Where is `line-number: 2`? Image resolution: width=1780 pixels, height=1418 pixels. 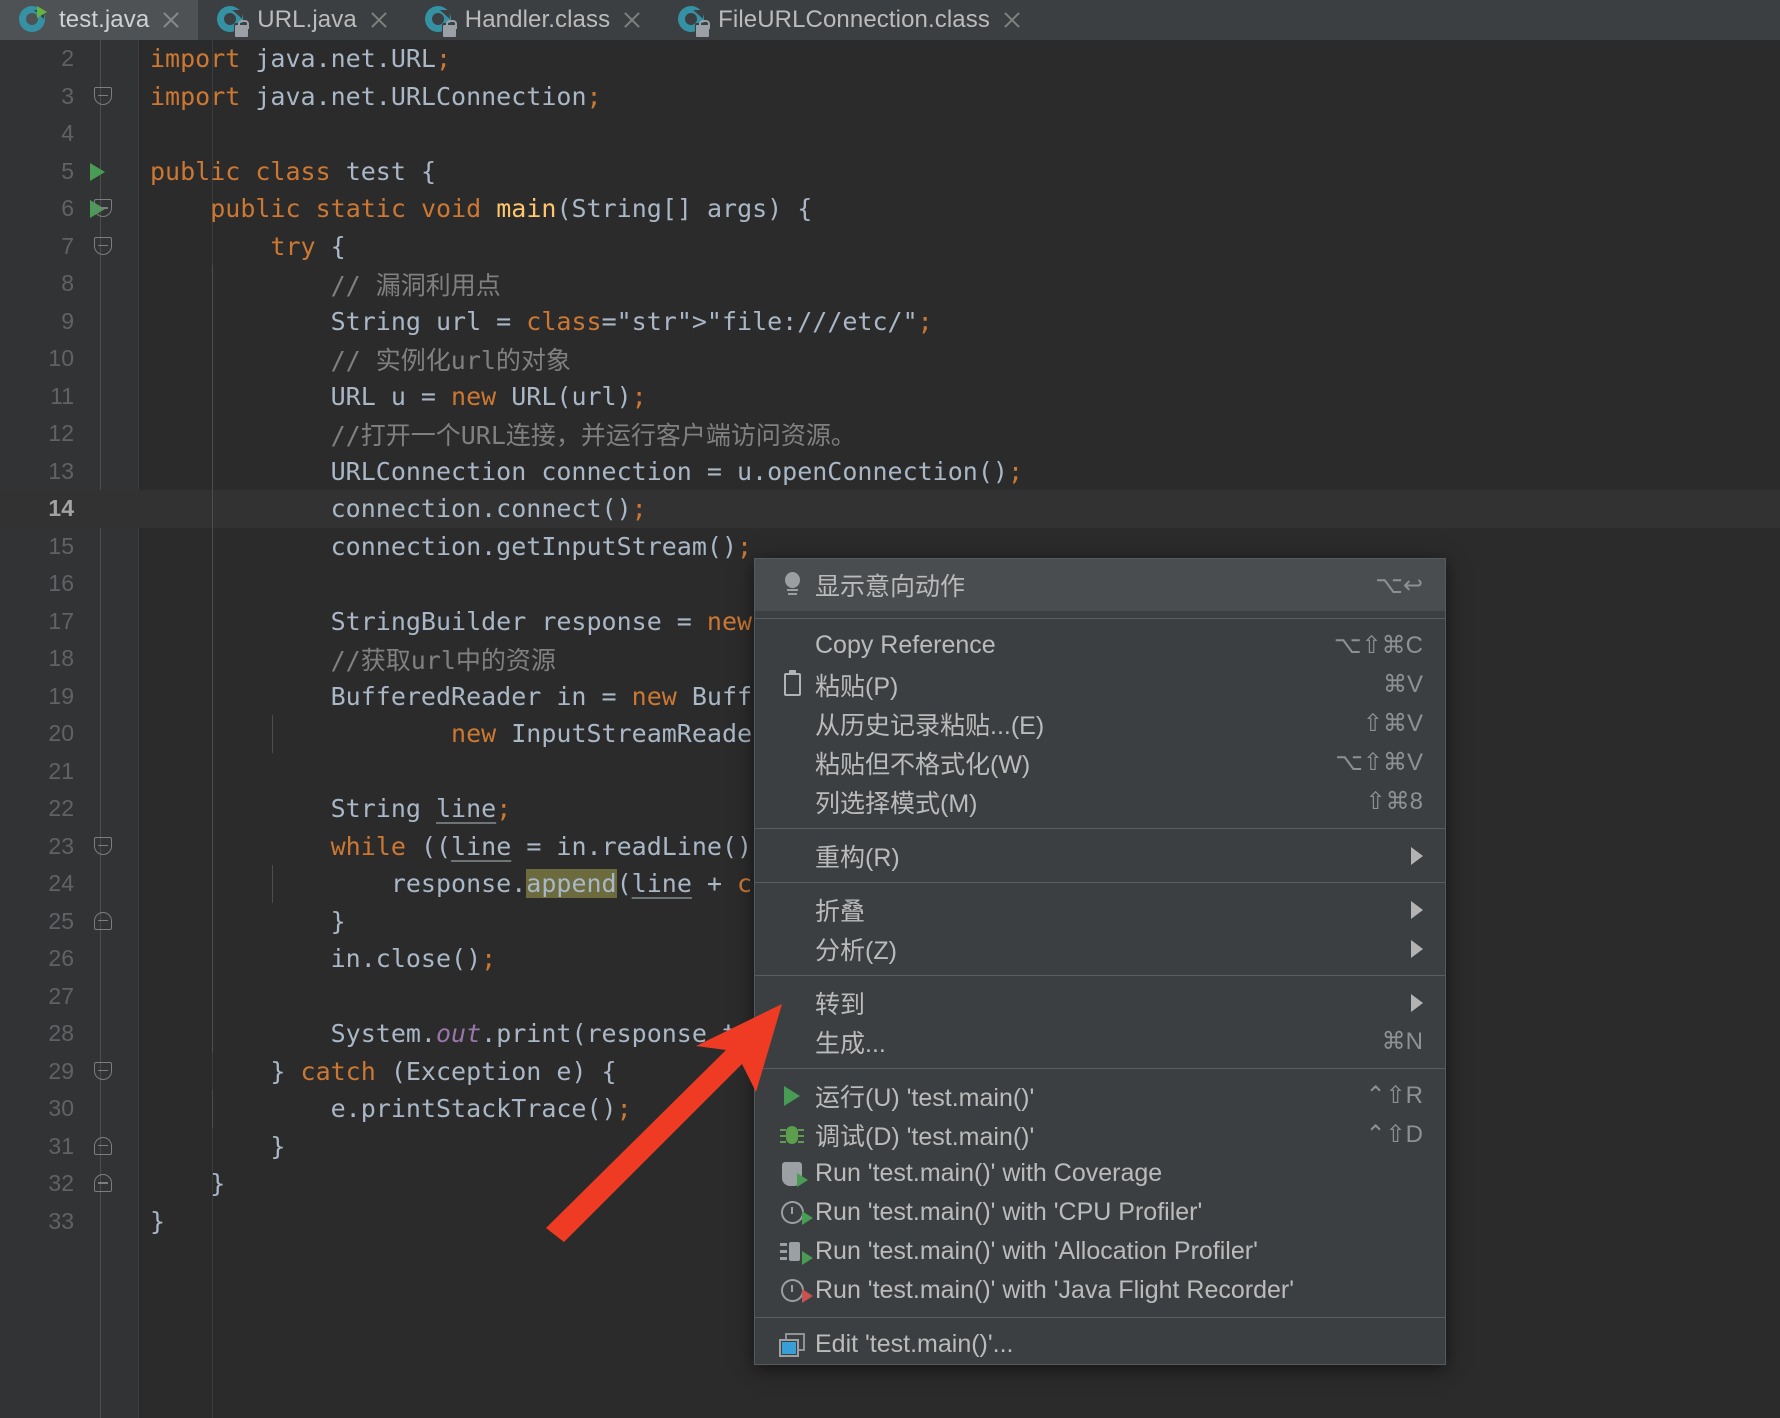 line-number: 2 is located at coordinates (37, 58).